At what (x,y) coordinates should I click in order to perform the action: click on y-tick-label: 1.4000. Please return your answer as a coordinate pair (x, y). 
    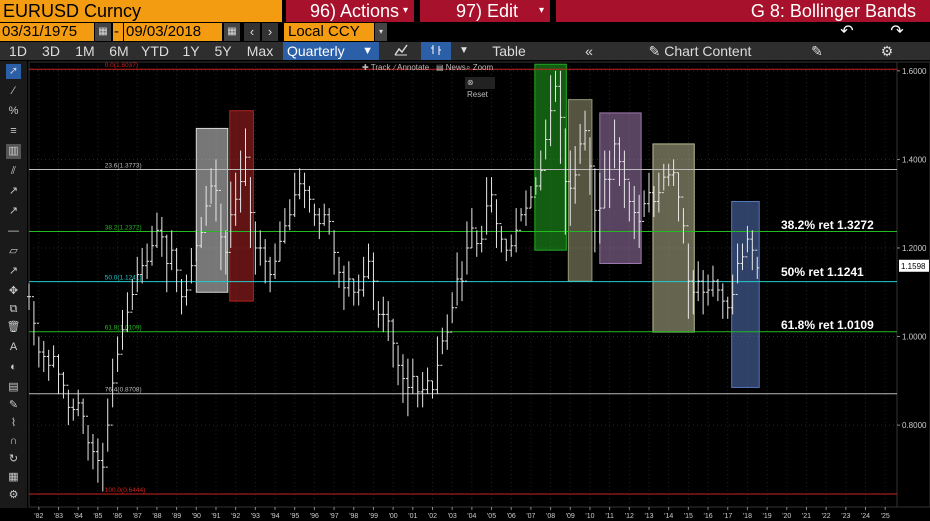
    Looking at the image, I should click on (914, 159).